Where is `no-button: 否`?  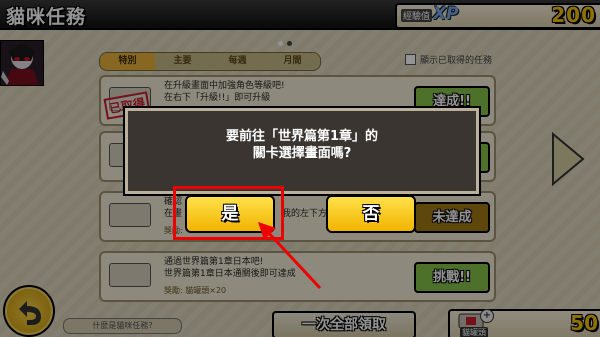
no-button: 否 is located at coordinates (371, 214).